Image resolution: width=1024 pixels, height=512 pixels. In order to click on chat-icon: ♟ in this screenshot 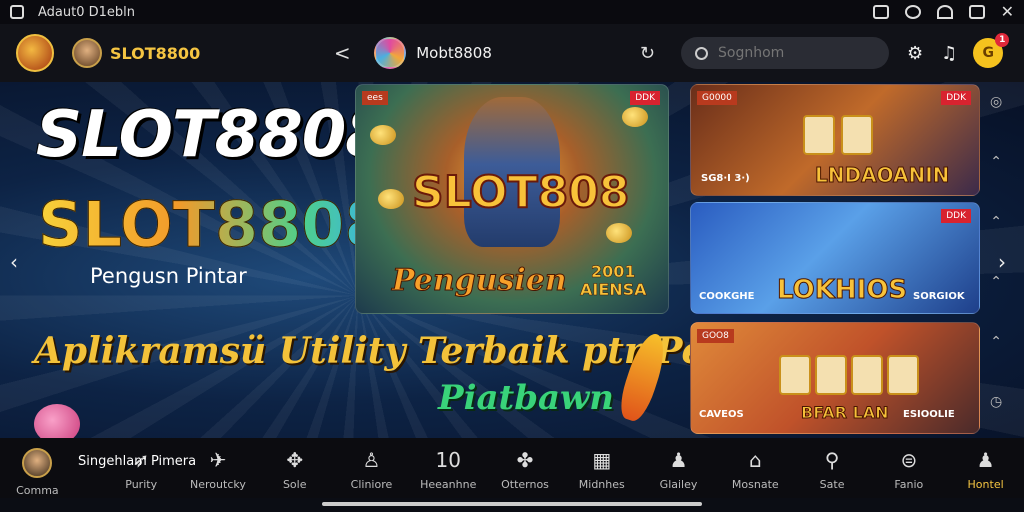, I will do `click(678, 460)`.